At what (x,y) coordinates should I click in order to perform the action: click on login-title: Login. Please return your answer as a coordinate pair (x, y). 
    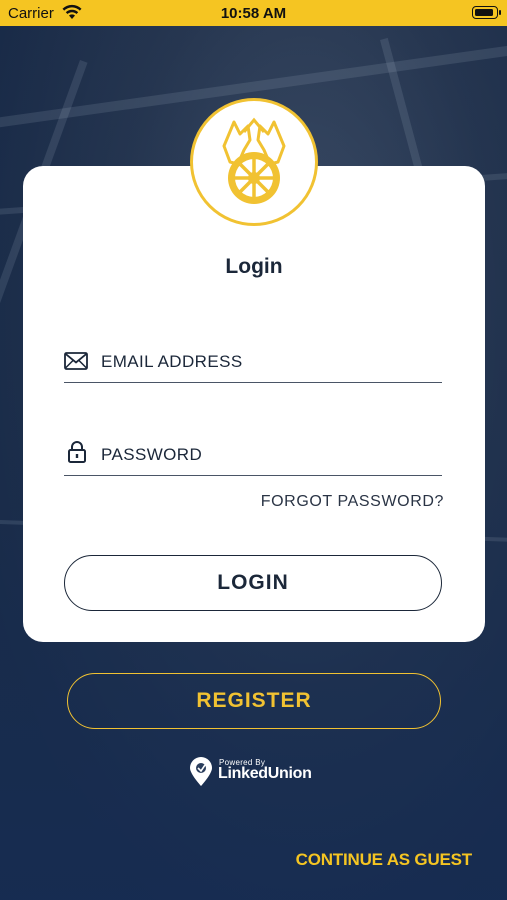
    Looking at the image, I should click on (254, 266).